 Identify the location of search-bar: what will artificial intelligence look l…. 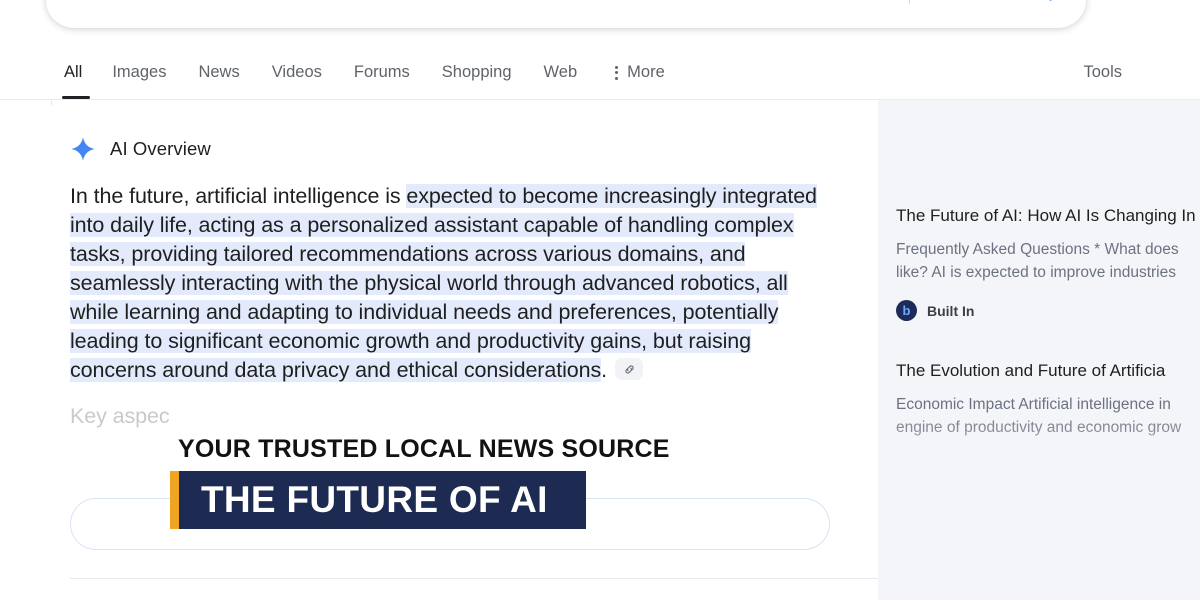
(566, 14).